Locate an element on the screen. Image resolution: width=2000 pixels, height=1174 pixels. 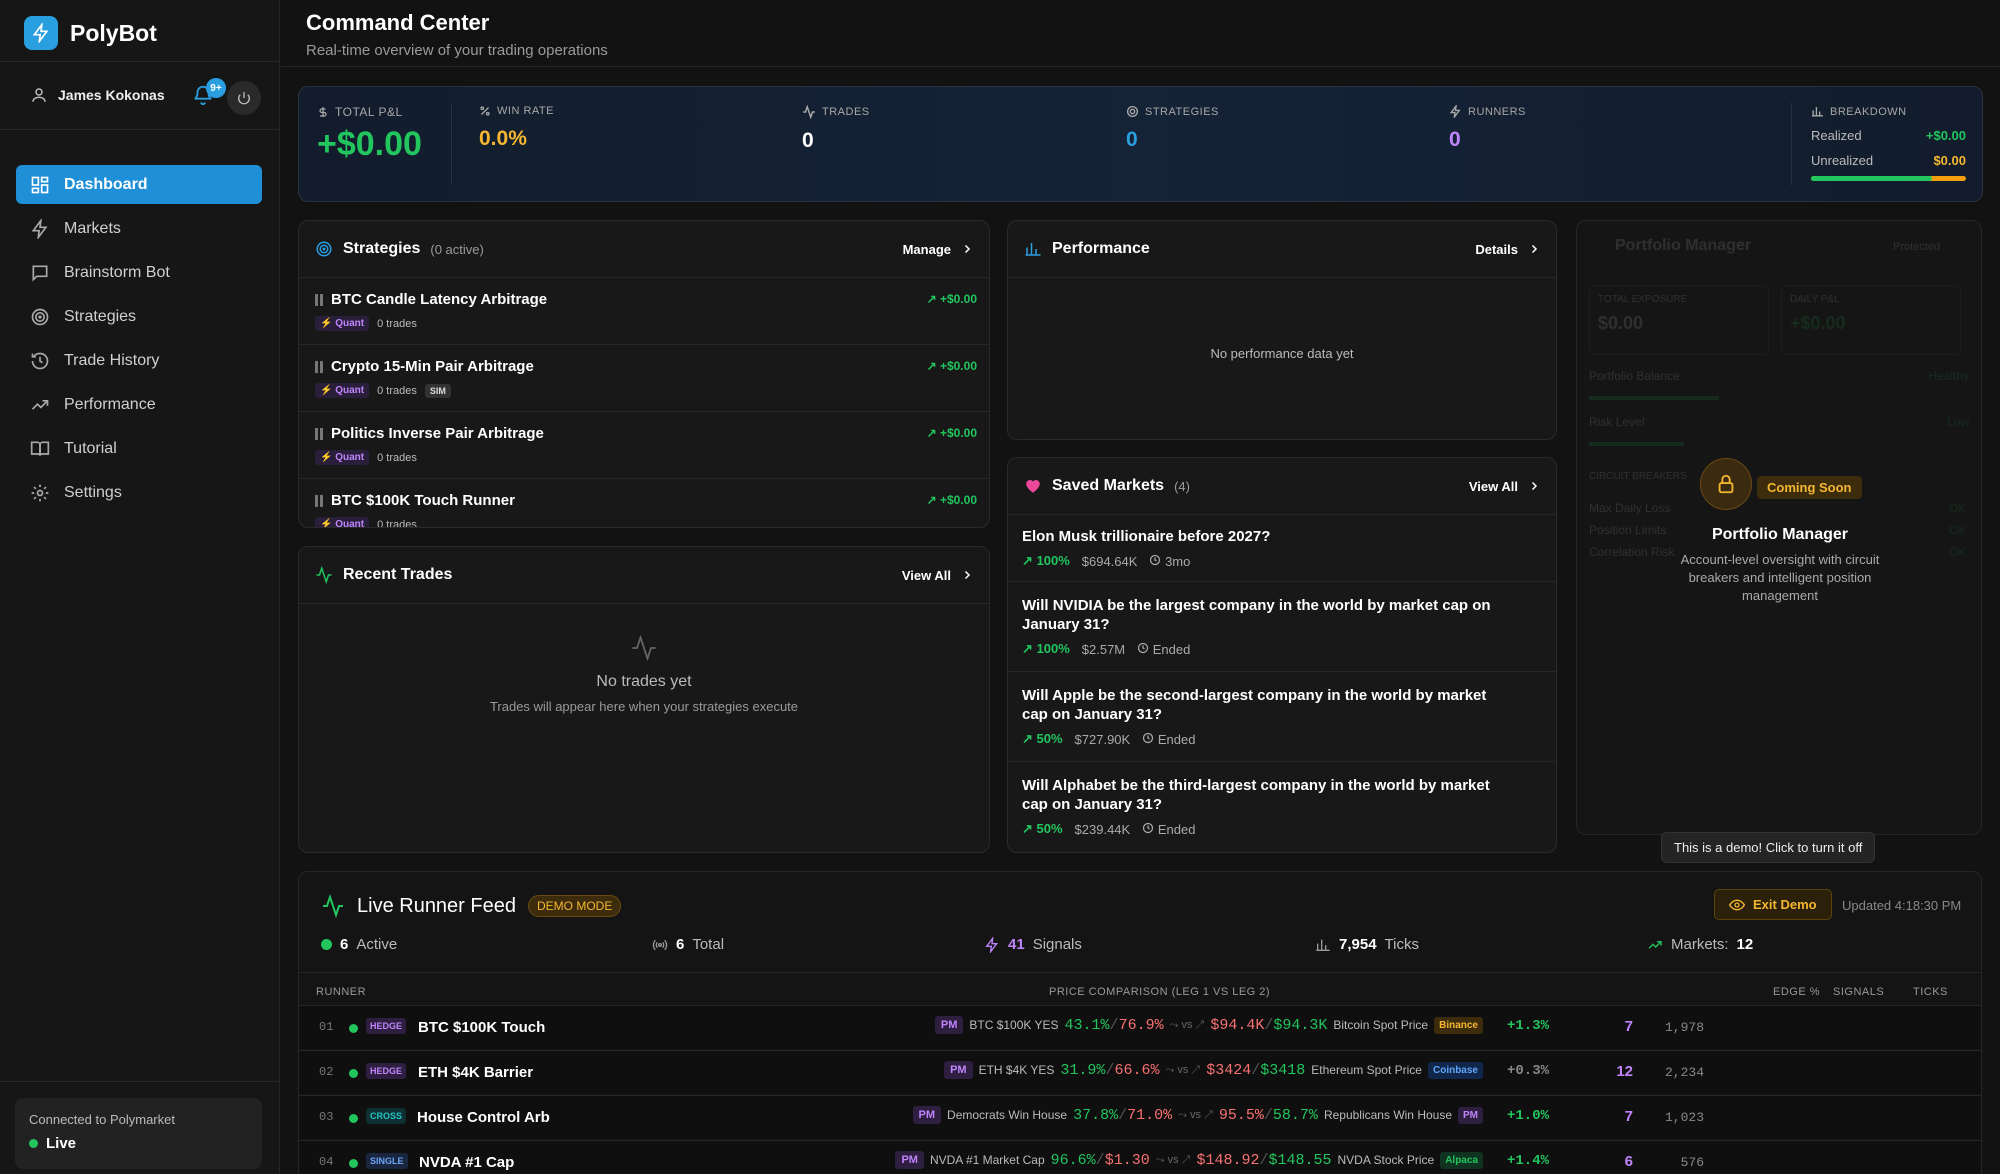
nav-item-performance: Performance is located at coordinates (139, 404).